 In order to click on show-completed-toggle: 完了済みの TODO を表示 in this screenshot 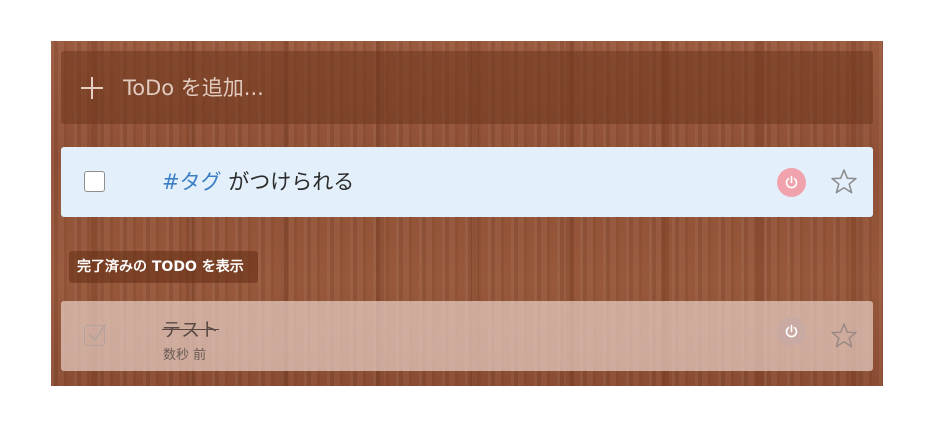, I will do `click(163, 267)`.